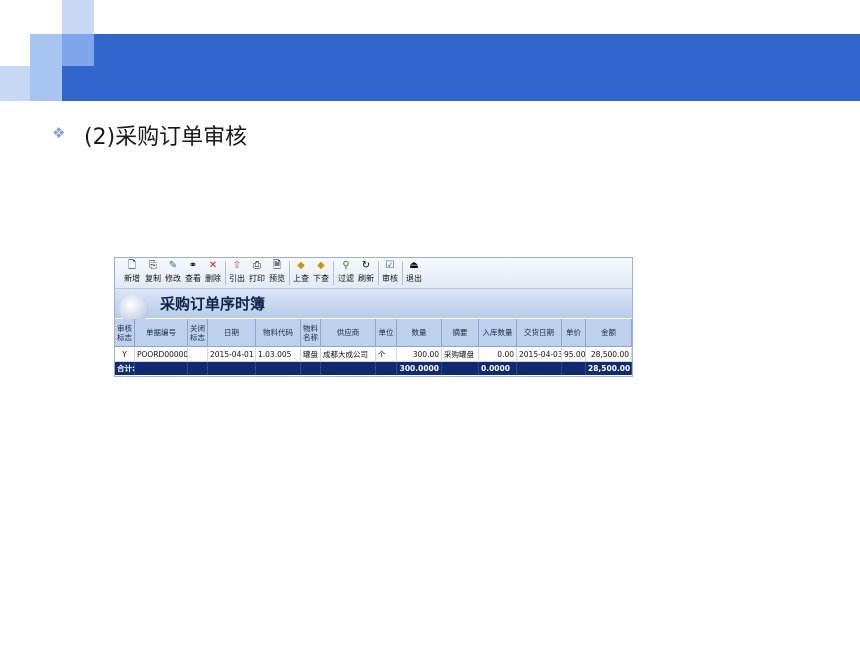  Describe the element at coordinates (132, 273) in the screenshot. I see `new-button: 🗋 新增` at that location.